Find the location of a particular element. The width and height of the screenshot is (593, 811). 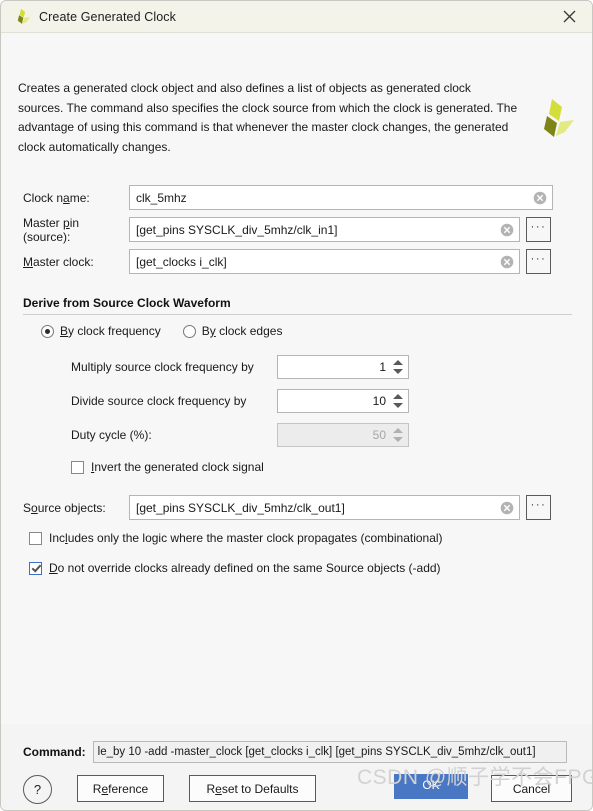

clock-name-input: clk_5mhz is located at coordinates (341, 197).